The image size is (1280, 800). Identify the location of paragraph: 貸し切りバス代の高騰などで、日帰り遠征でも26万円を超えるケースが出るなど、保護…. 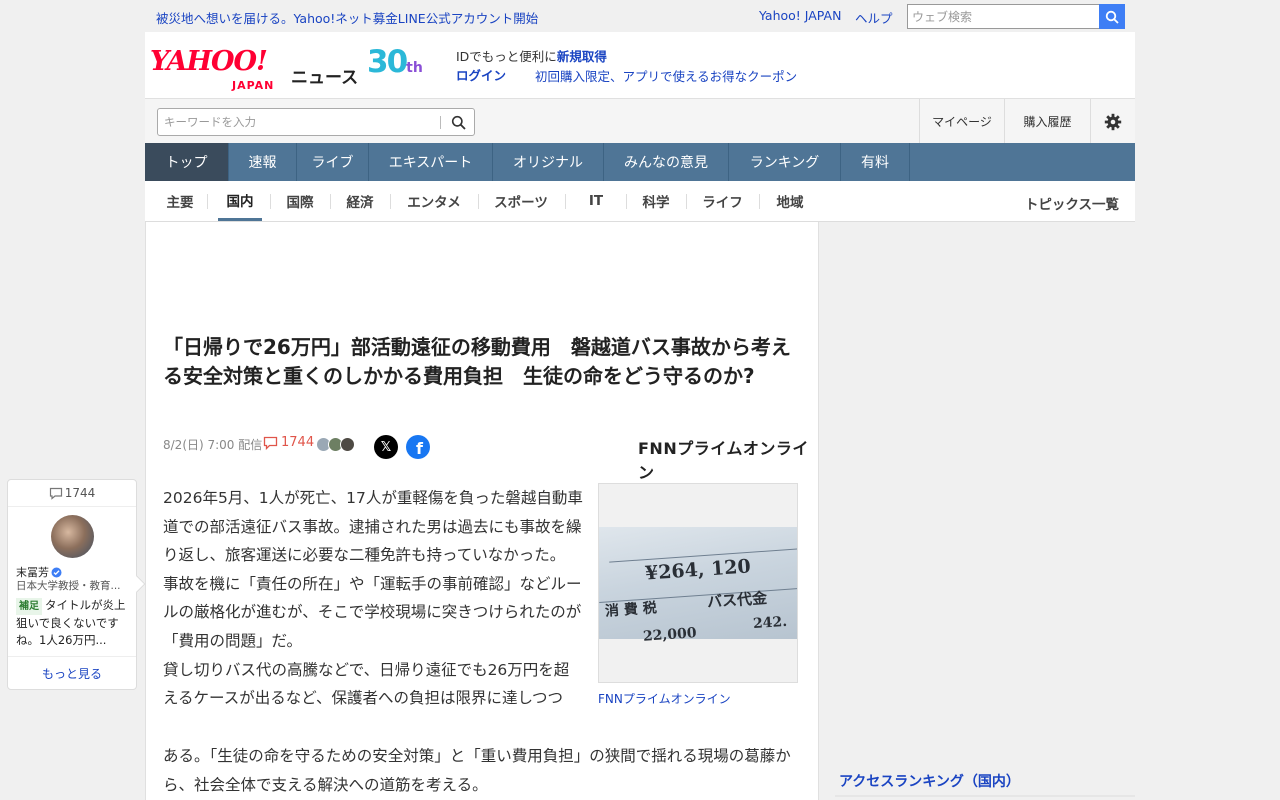
(366, 684).